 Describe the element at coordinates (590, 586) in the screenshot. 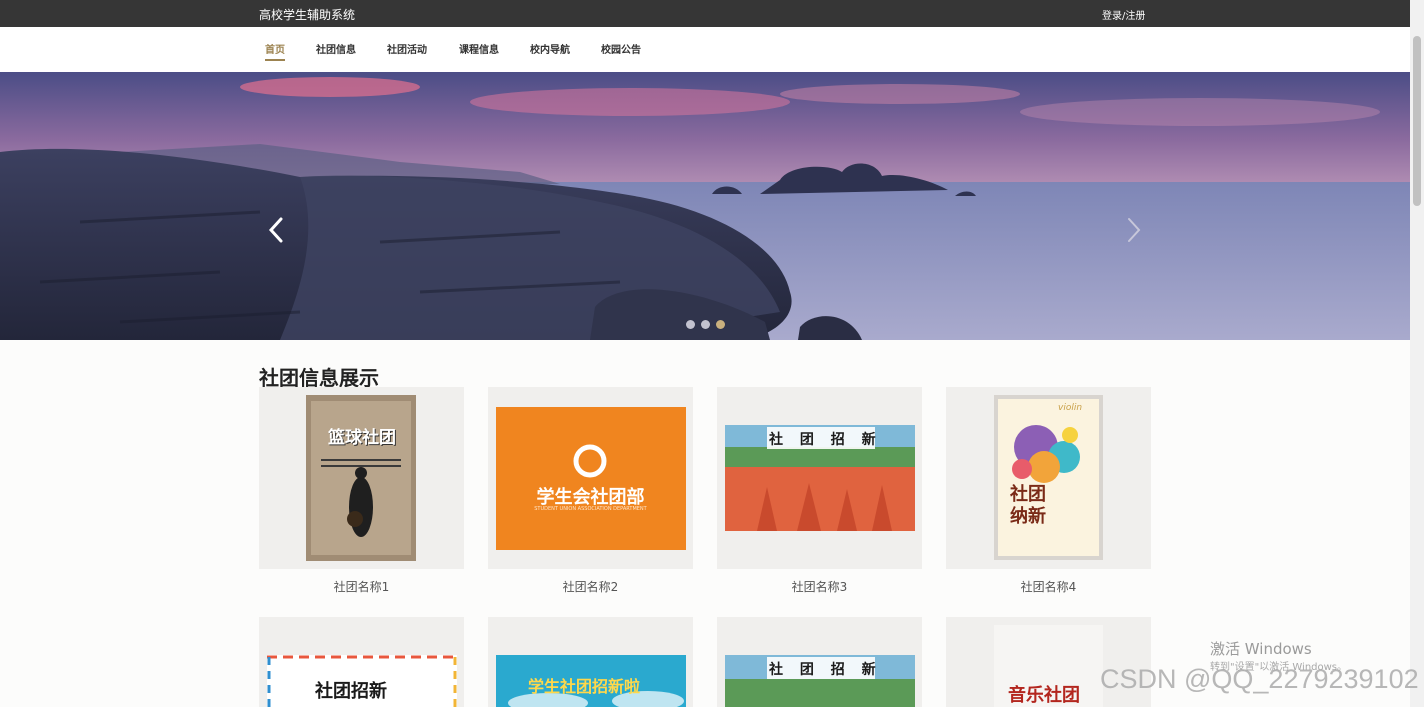

I see `club-card-name: 社团名称2` at that location.